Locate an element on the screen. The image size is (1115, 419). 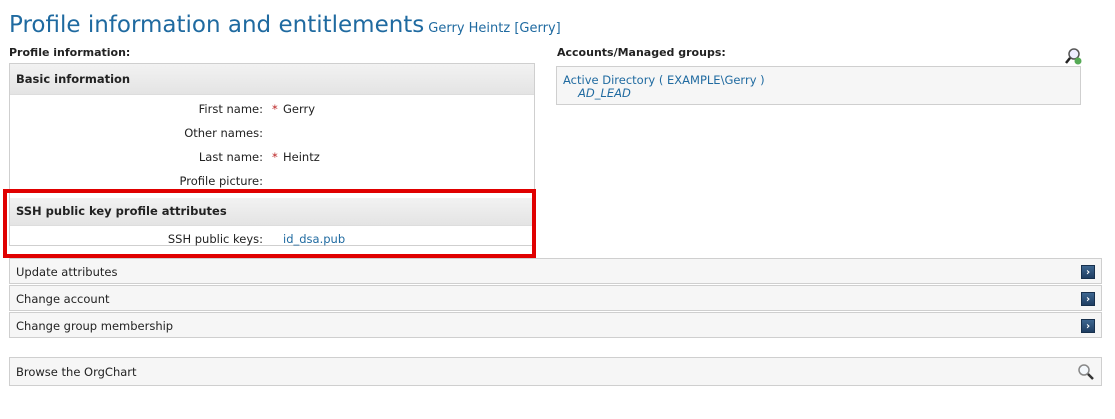
change-account-action: Change account › is located at coordinates (555, 298).